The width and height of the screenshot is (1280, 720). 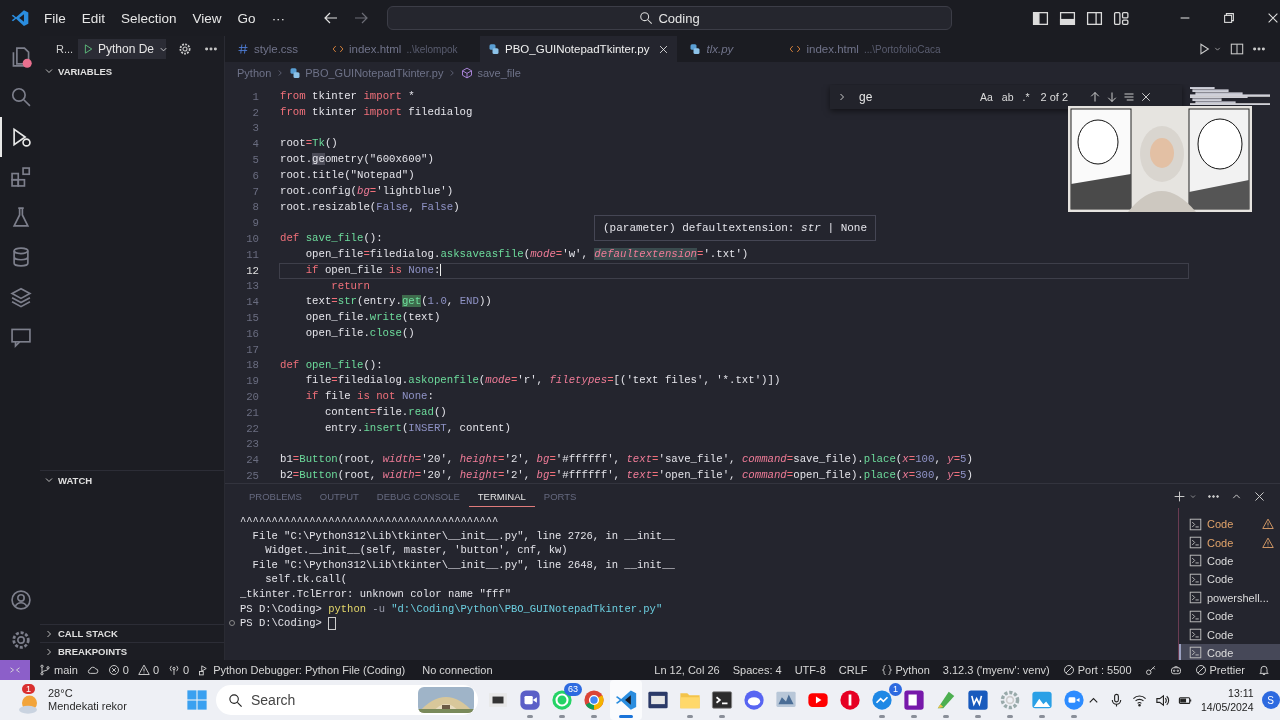 I want to click on status-item: UTF-8, so click(x=810, y=670).